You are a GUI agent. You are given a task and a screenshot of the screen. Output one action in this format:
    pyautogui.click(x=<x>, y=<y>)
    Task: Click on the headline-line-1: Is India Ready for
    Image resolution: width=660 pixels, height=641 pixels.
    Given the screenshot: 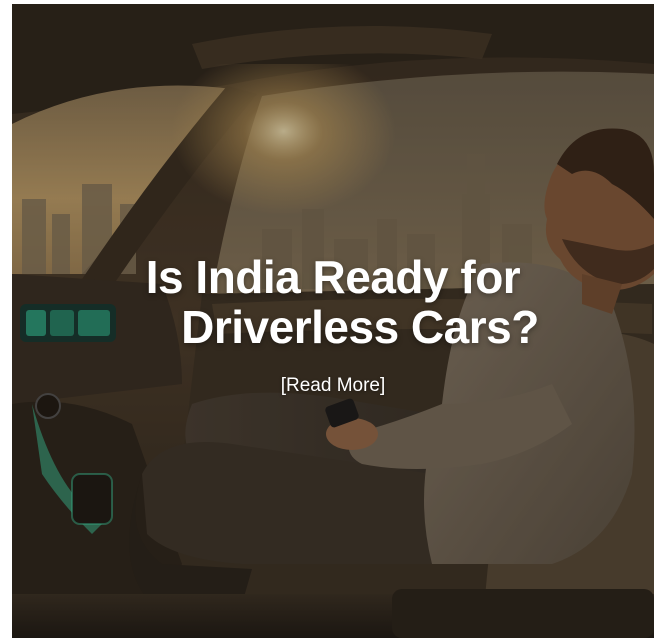 What is the action you would take?
    pyautogui.click(x=333, y=277)
    